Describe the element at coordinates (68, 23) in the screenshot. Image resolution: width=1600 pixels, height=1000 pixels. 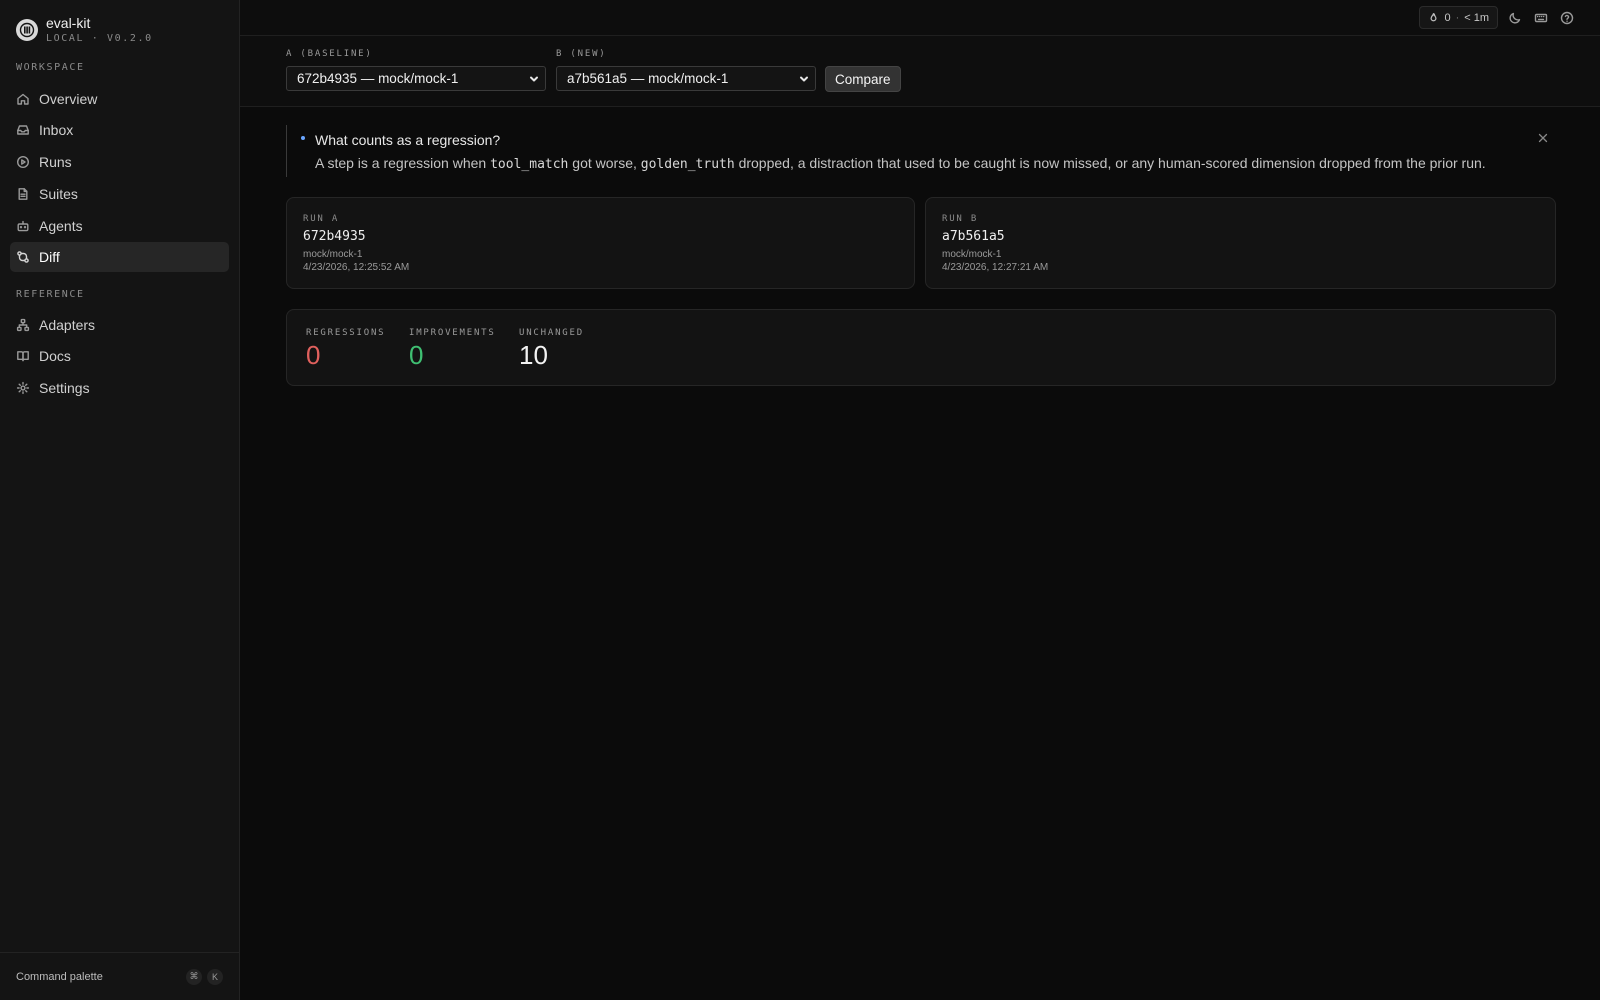
I see `app-name: eval-kit` at that location.